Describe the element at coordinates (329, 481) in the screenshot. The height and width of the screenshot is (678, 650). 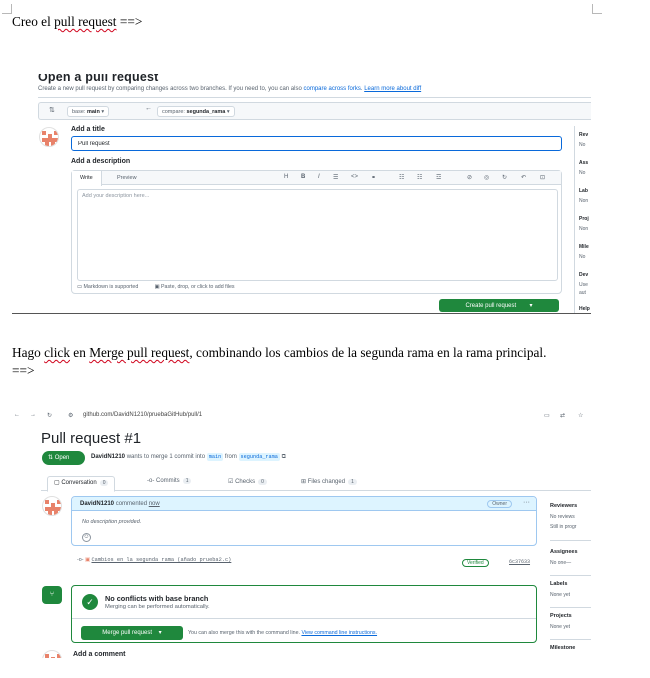
I see `tab-files-changed: ⊞ Files changed 1` at that location.